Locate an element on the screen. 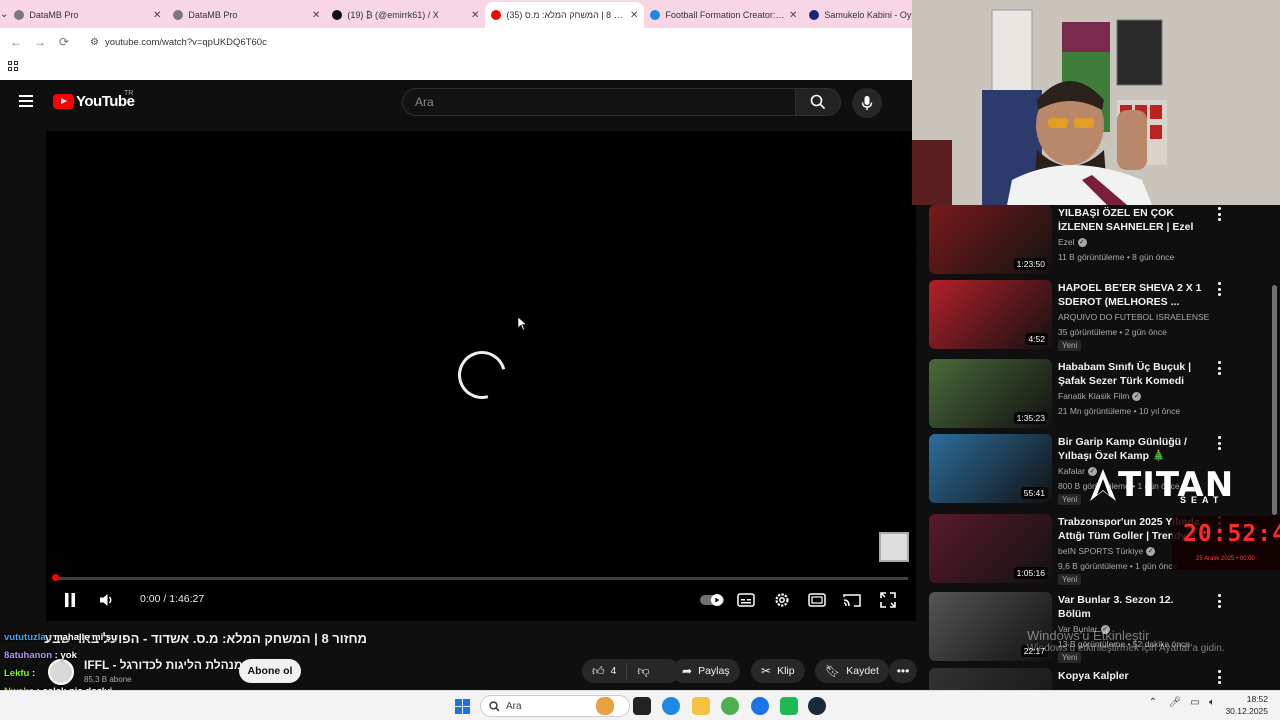 Image resolution: width=1280 pixels, height=720 pixels. task-view-icon is located at coordinates (642, 706).